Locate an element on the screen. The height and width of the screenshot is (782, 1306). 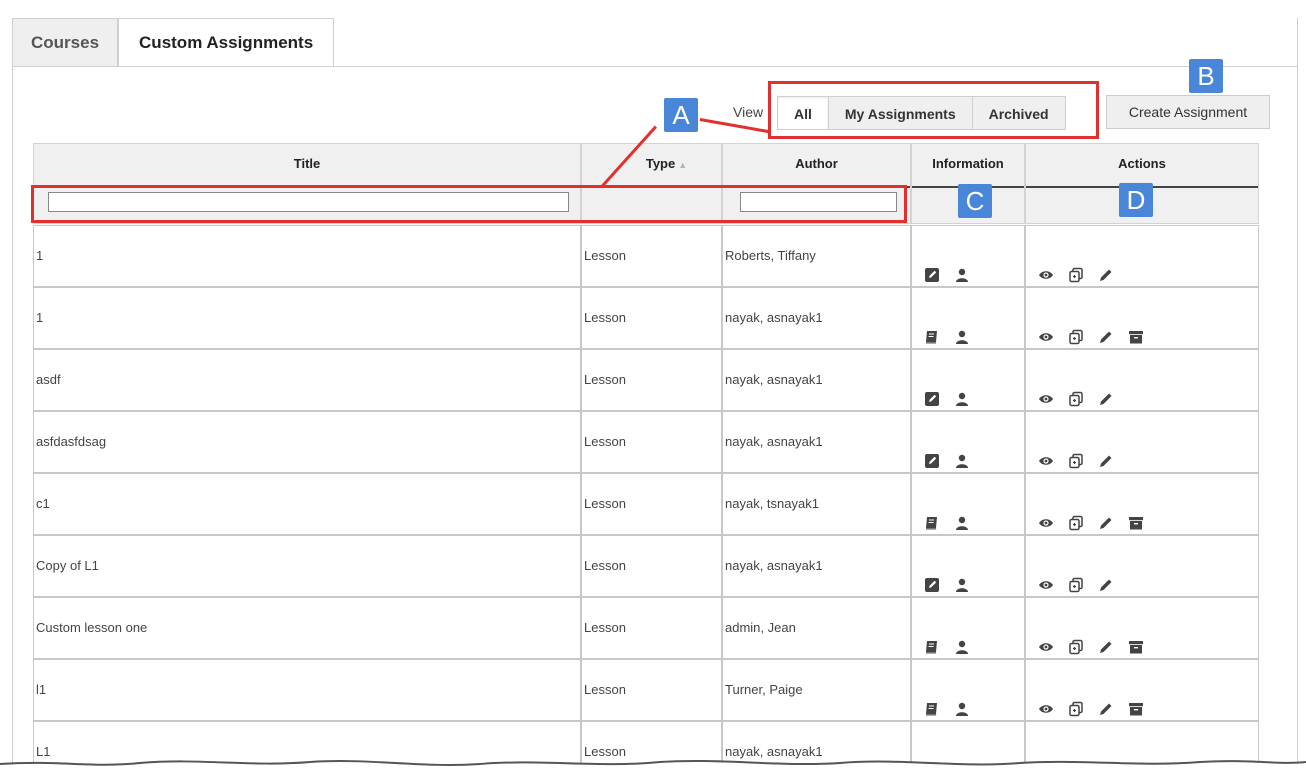
table-row: l1 Lesson Turner, Paige is located at coordinates (646, 690).